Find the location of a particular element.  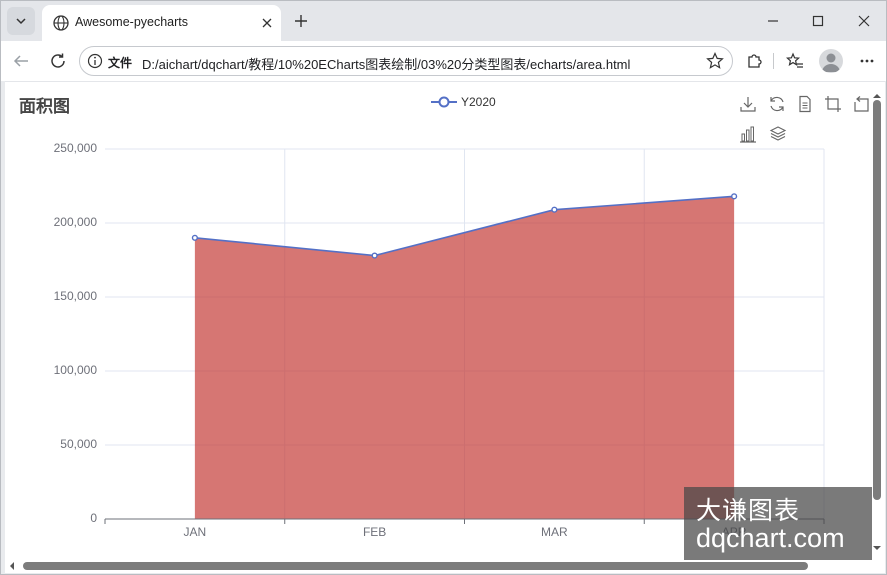

y-tick-label: 200,000 is located at coordinates (75, 222).